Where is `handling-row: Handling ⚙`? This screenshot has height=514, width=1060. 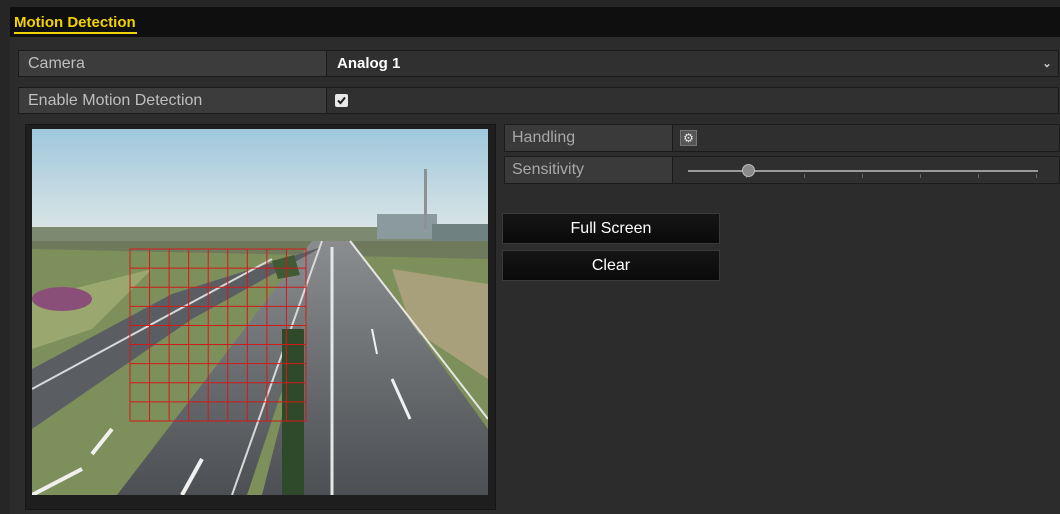 handling-row: Handling ⚙ is located at coordinates (782, 138).